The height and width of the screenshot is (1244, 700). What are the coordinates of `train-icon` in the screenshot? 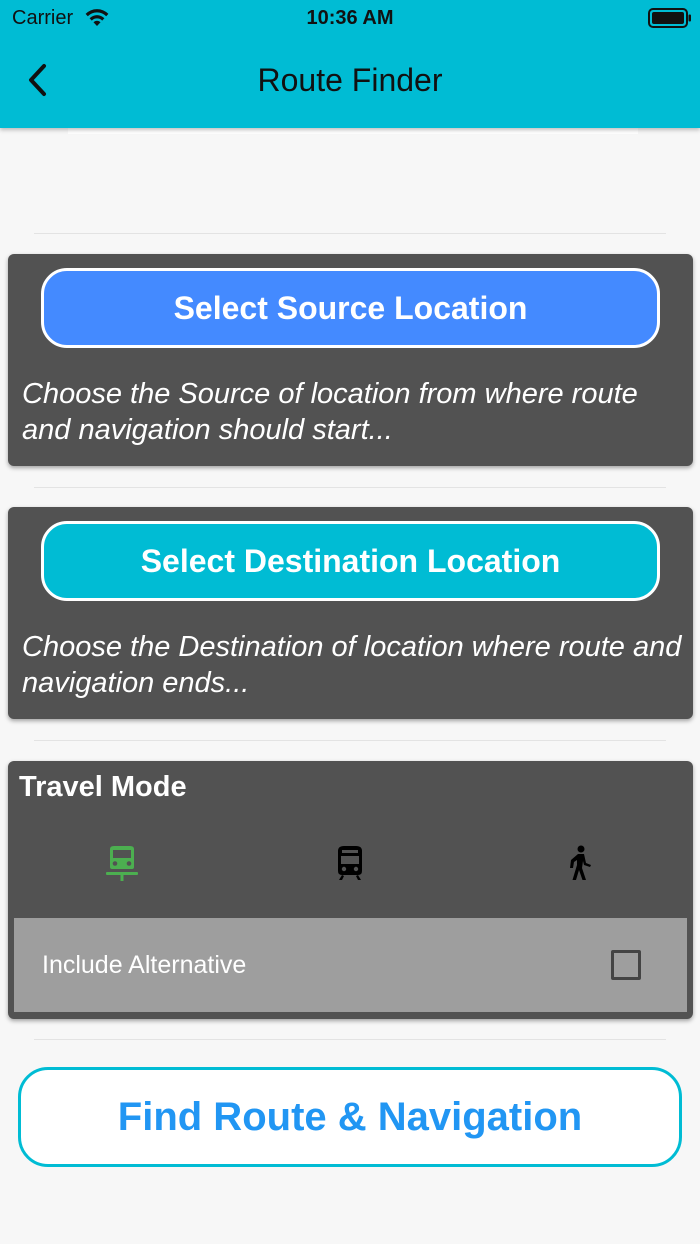 It's located at (350, 863).